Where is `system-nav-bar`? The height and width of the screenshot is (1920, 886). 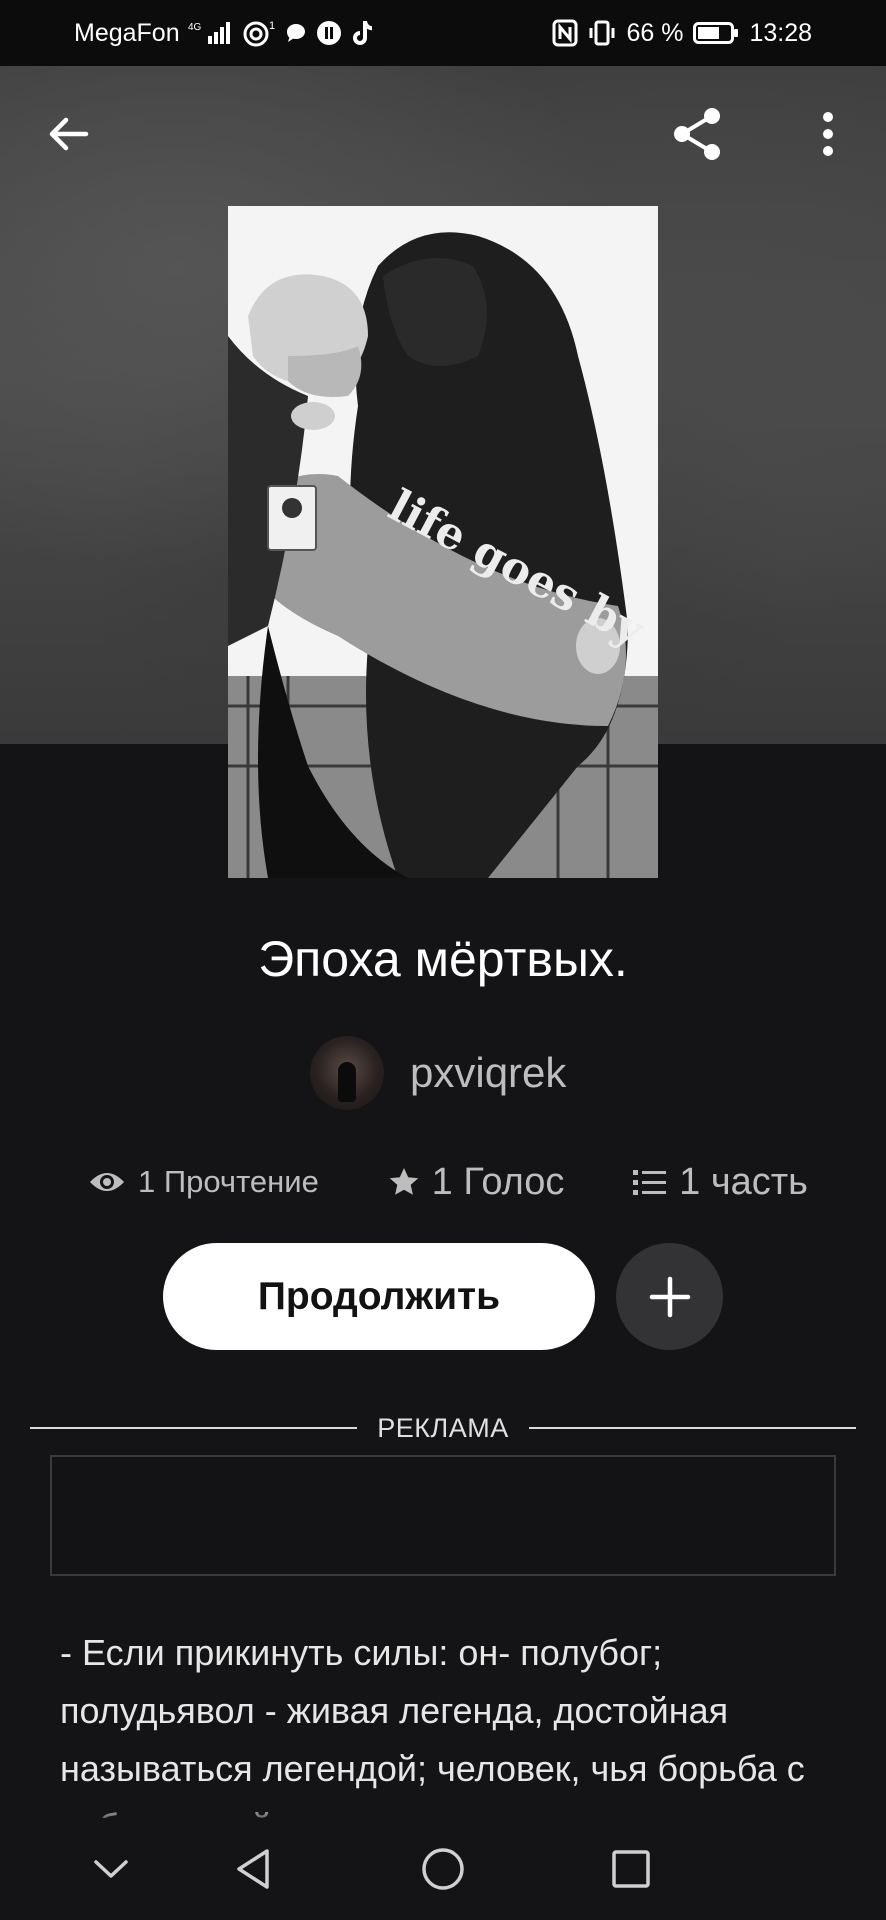 system-nav-bar is located at coordinates (443, 1869).